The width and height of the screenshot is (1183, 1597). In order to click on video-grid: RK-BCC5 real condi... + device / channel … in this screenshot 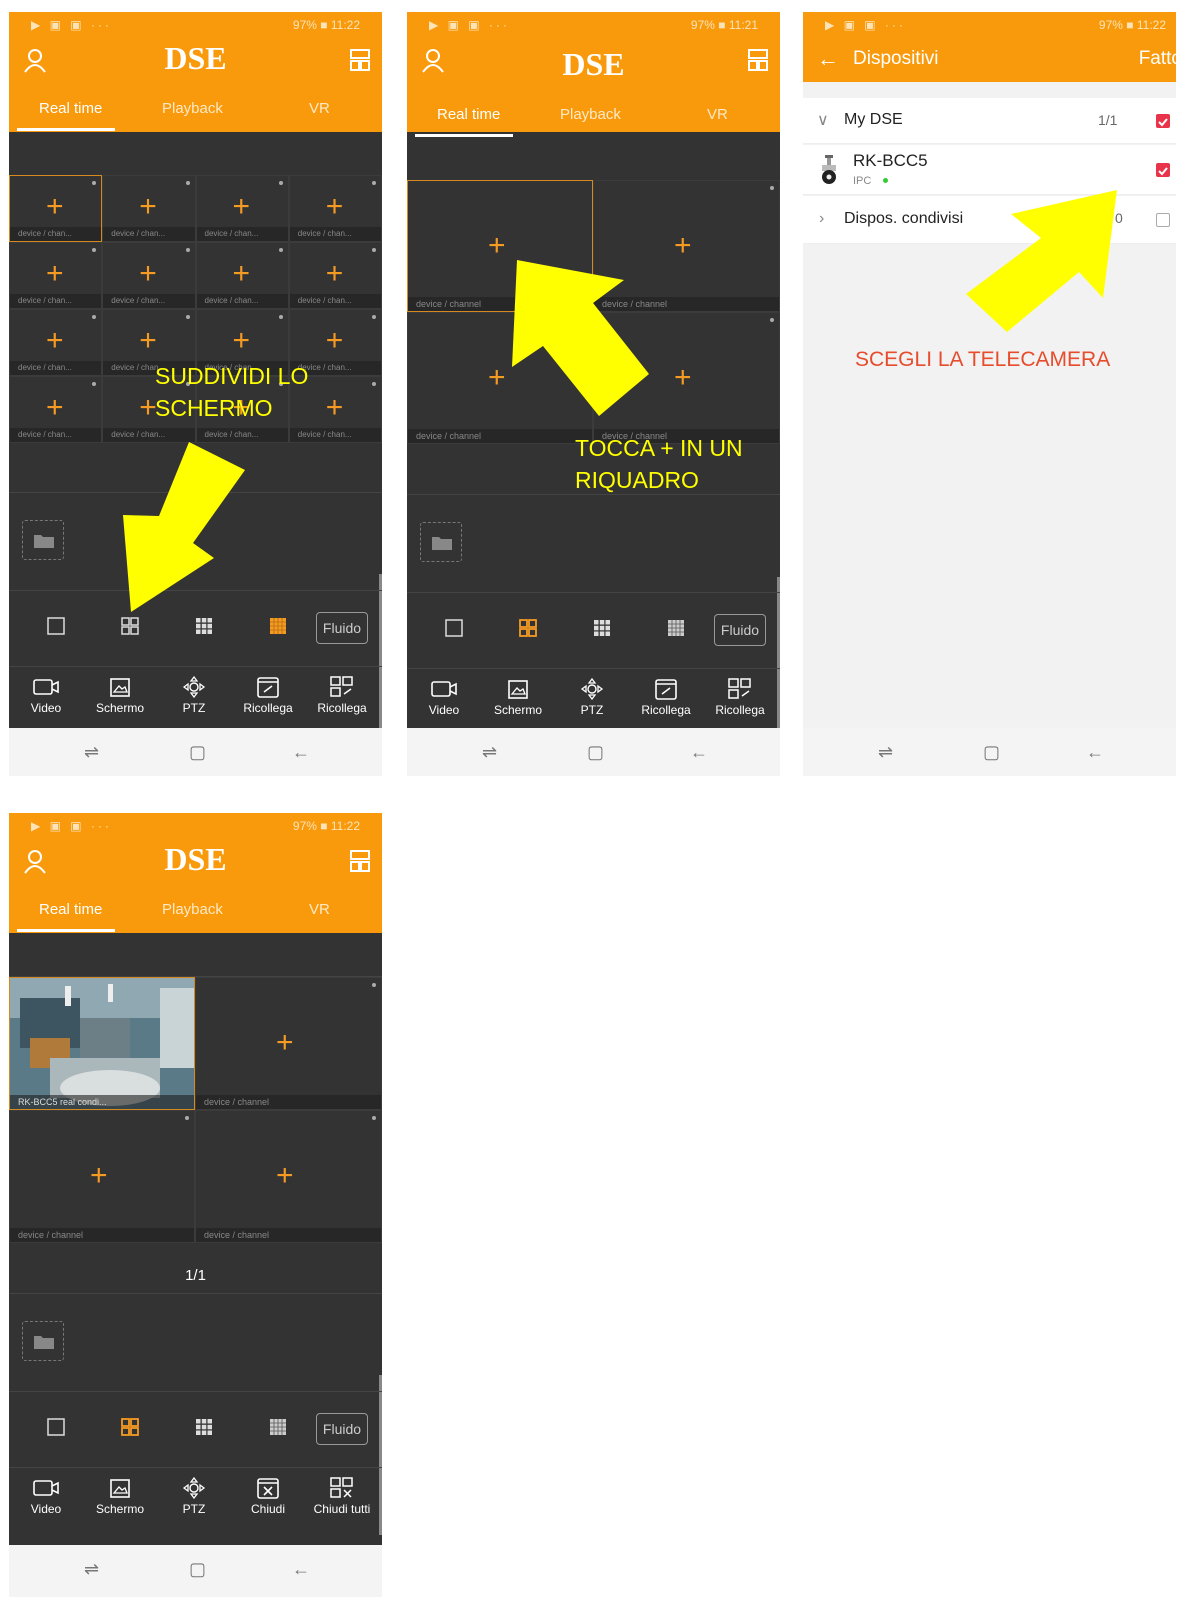, I will do `click(195, 1110)`.